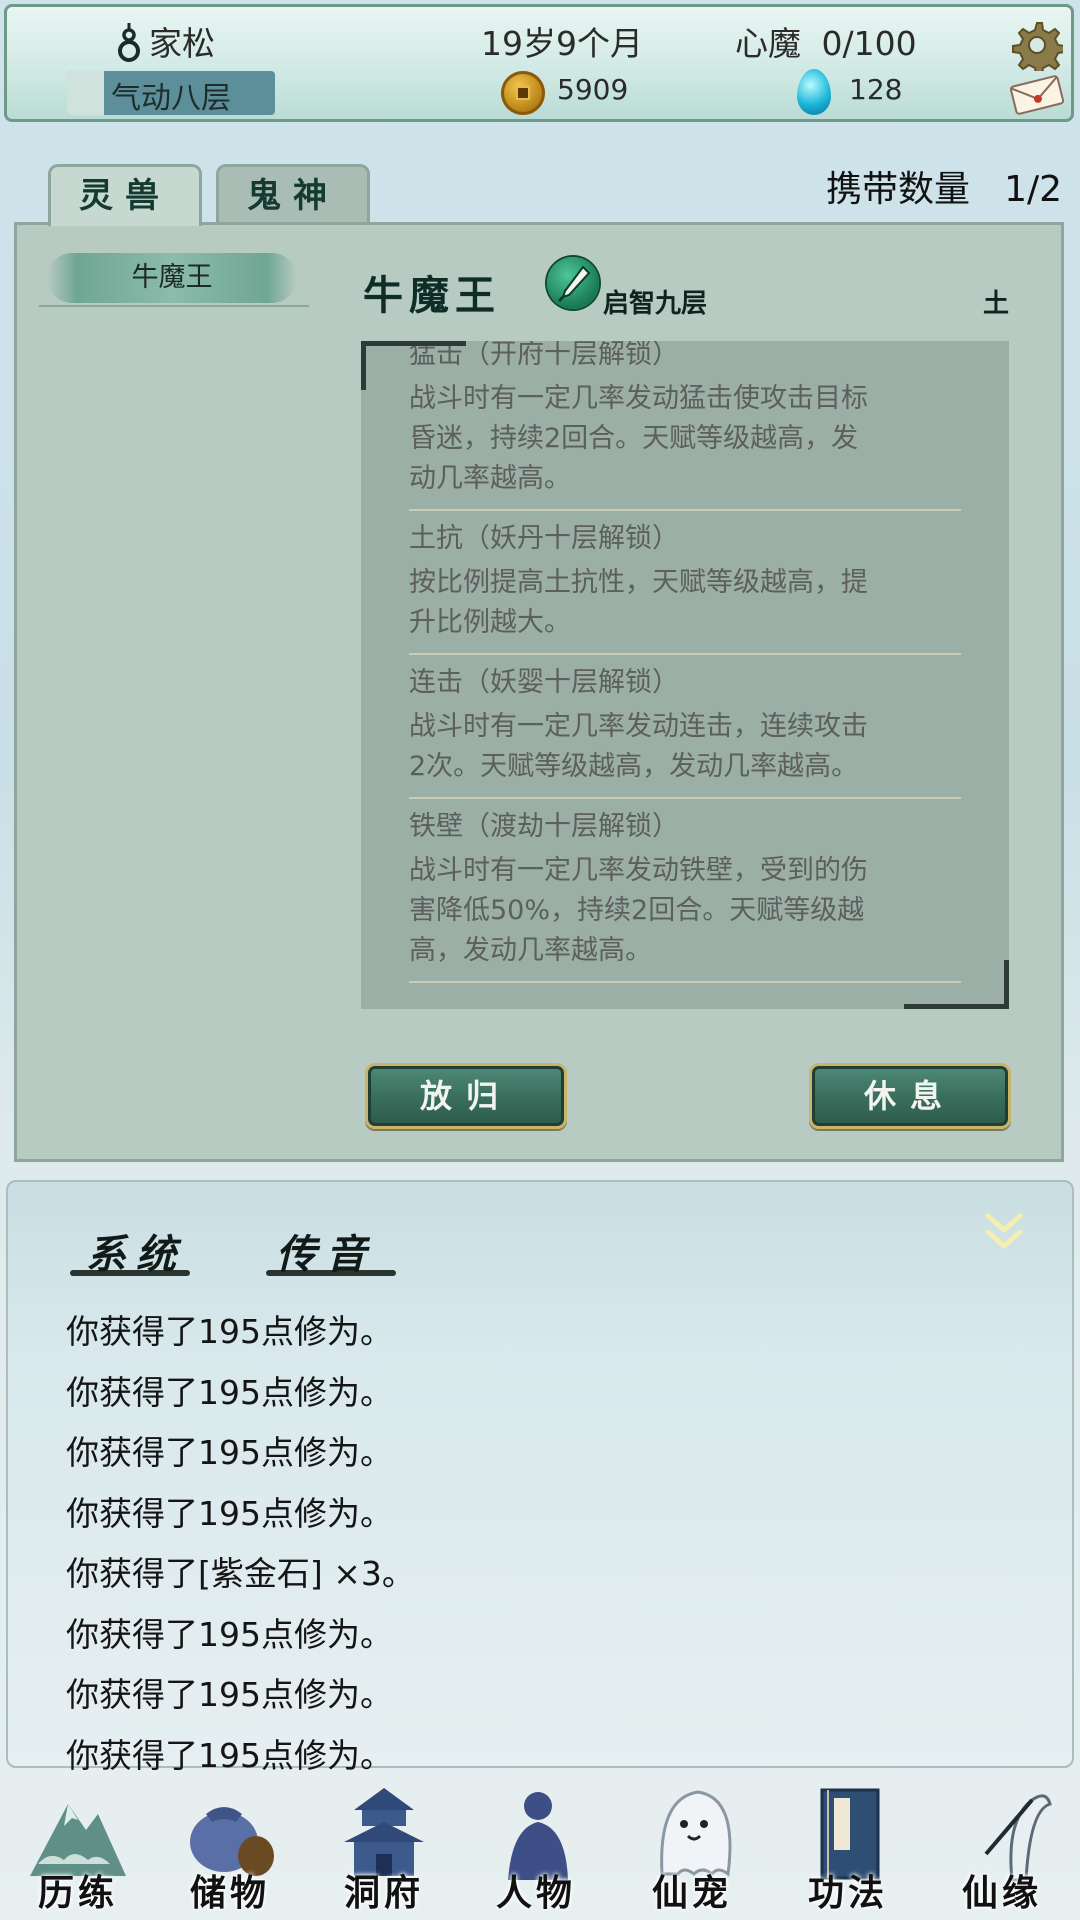 The height and width of the screenshot is (1920, 1080). I want to click on nav-character-label: 人物, so click(535, 1893).